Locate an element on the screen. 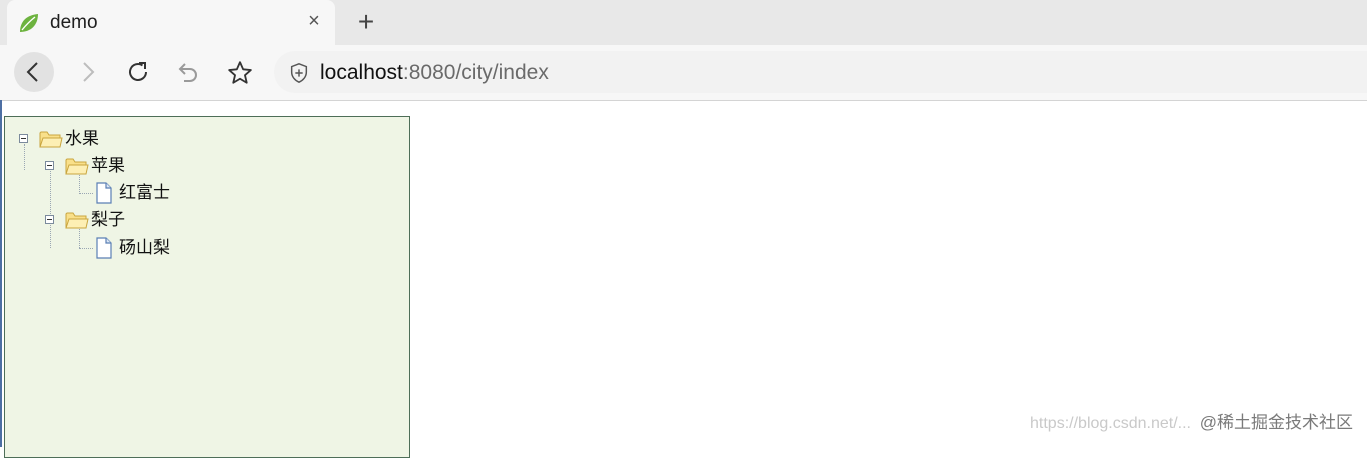 This screenshot has height=458, width=1367. back-icon is located at coordinates (32, 72).